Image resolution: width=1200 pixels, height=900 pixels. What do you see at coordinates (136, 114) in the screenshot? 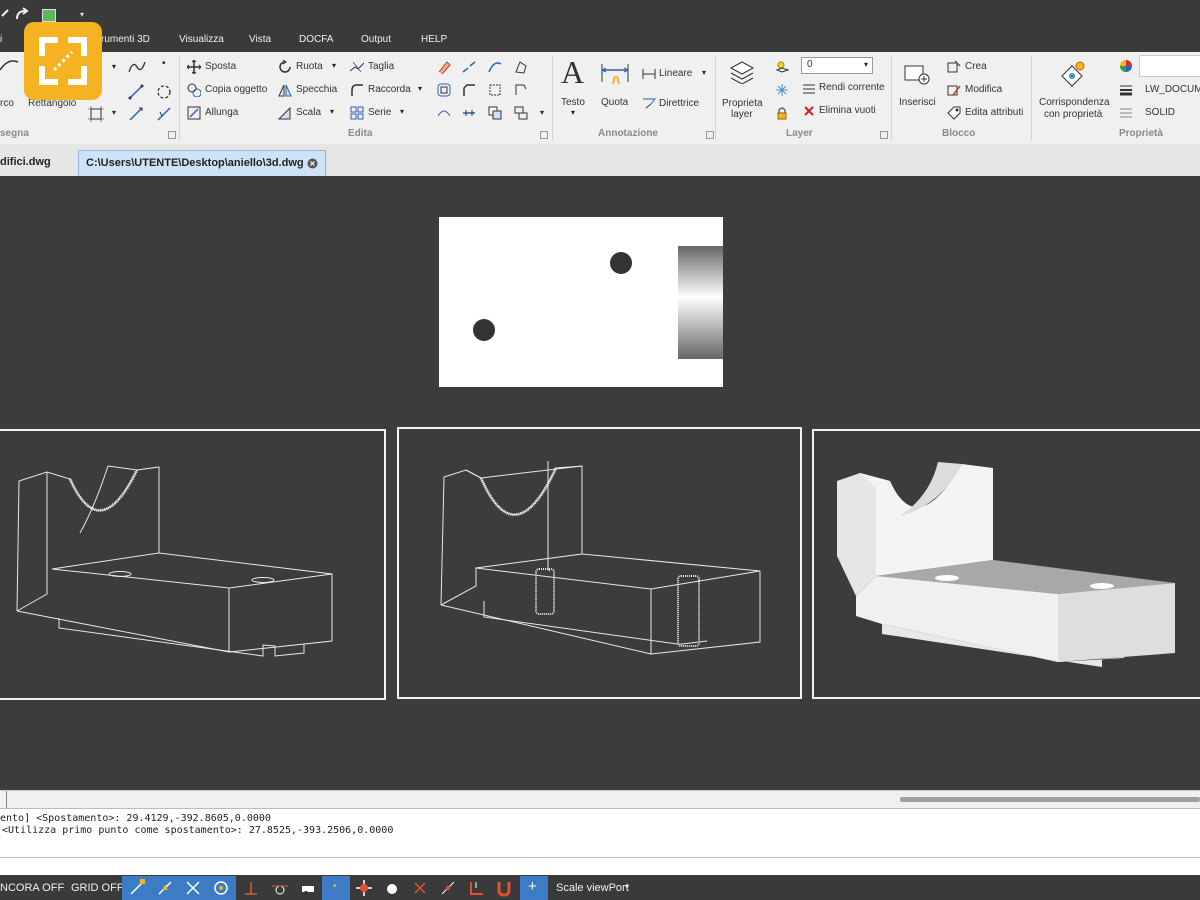
I see `xline-icon` at bounding box center [136, 114].